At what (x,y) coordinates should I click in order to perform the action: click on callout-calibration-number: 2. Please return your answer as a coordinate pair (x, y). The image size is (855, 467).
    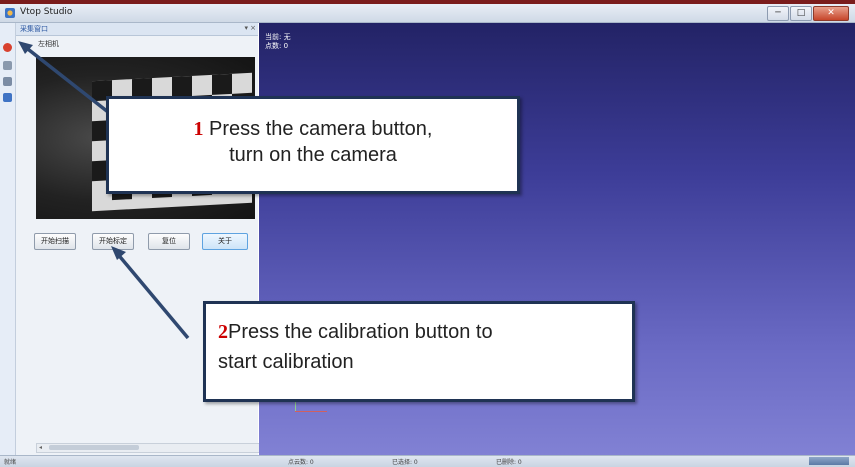
    Looking at the image, I should click on (223, 332).